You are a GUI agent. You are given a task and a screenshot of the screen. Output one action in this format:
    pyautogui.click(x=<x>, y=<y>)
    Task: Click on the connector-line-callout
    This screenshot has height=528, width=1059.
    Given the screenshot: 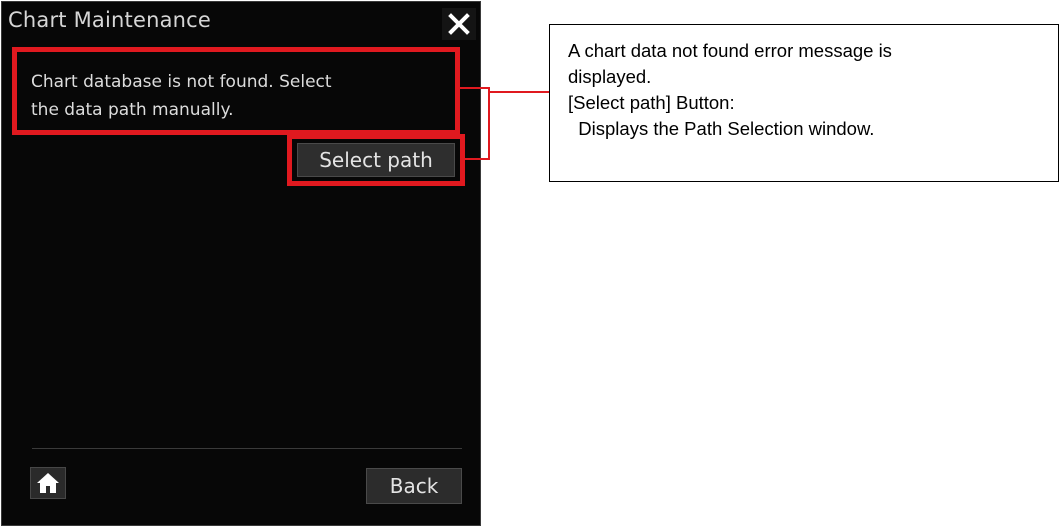 What is the action you would take?
    pyautogui.click(x=519, y=92)
    